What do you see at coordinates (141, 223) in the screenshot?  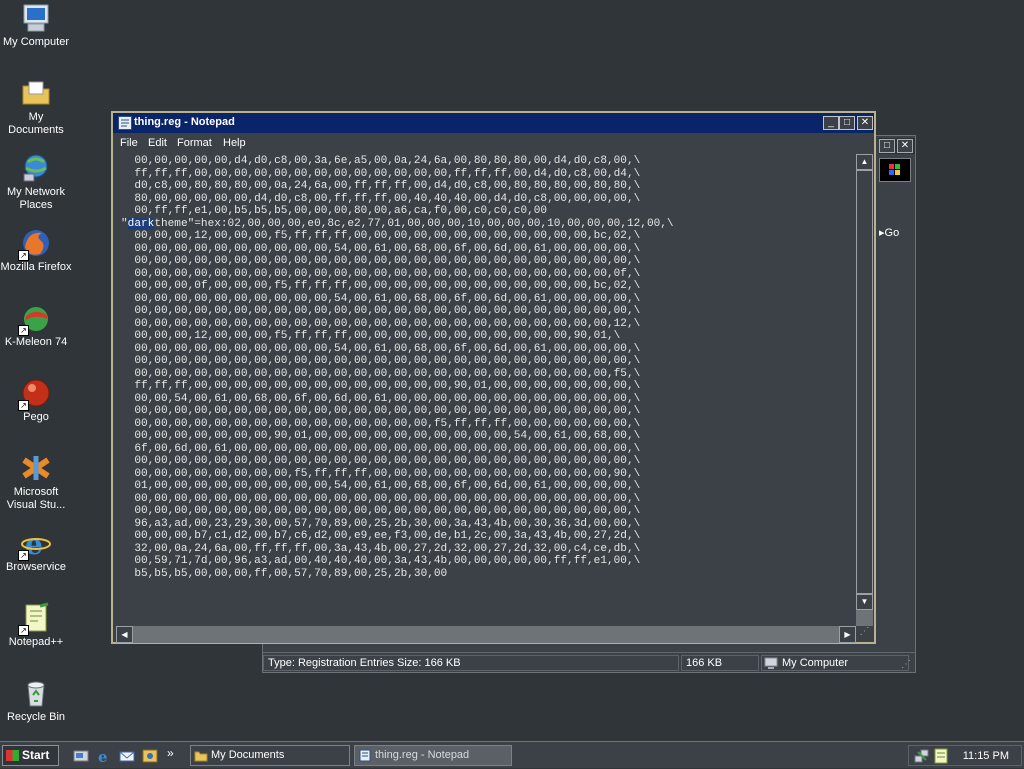 I see `text-selection: dark` at bounding box center [141, 223].